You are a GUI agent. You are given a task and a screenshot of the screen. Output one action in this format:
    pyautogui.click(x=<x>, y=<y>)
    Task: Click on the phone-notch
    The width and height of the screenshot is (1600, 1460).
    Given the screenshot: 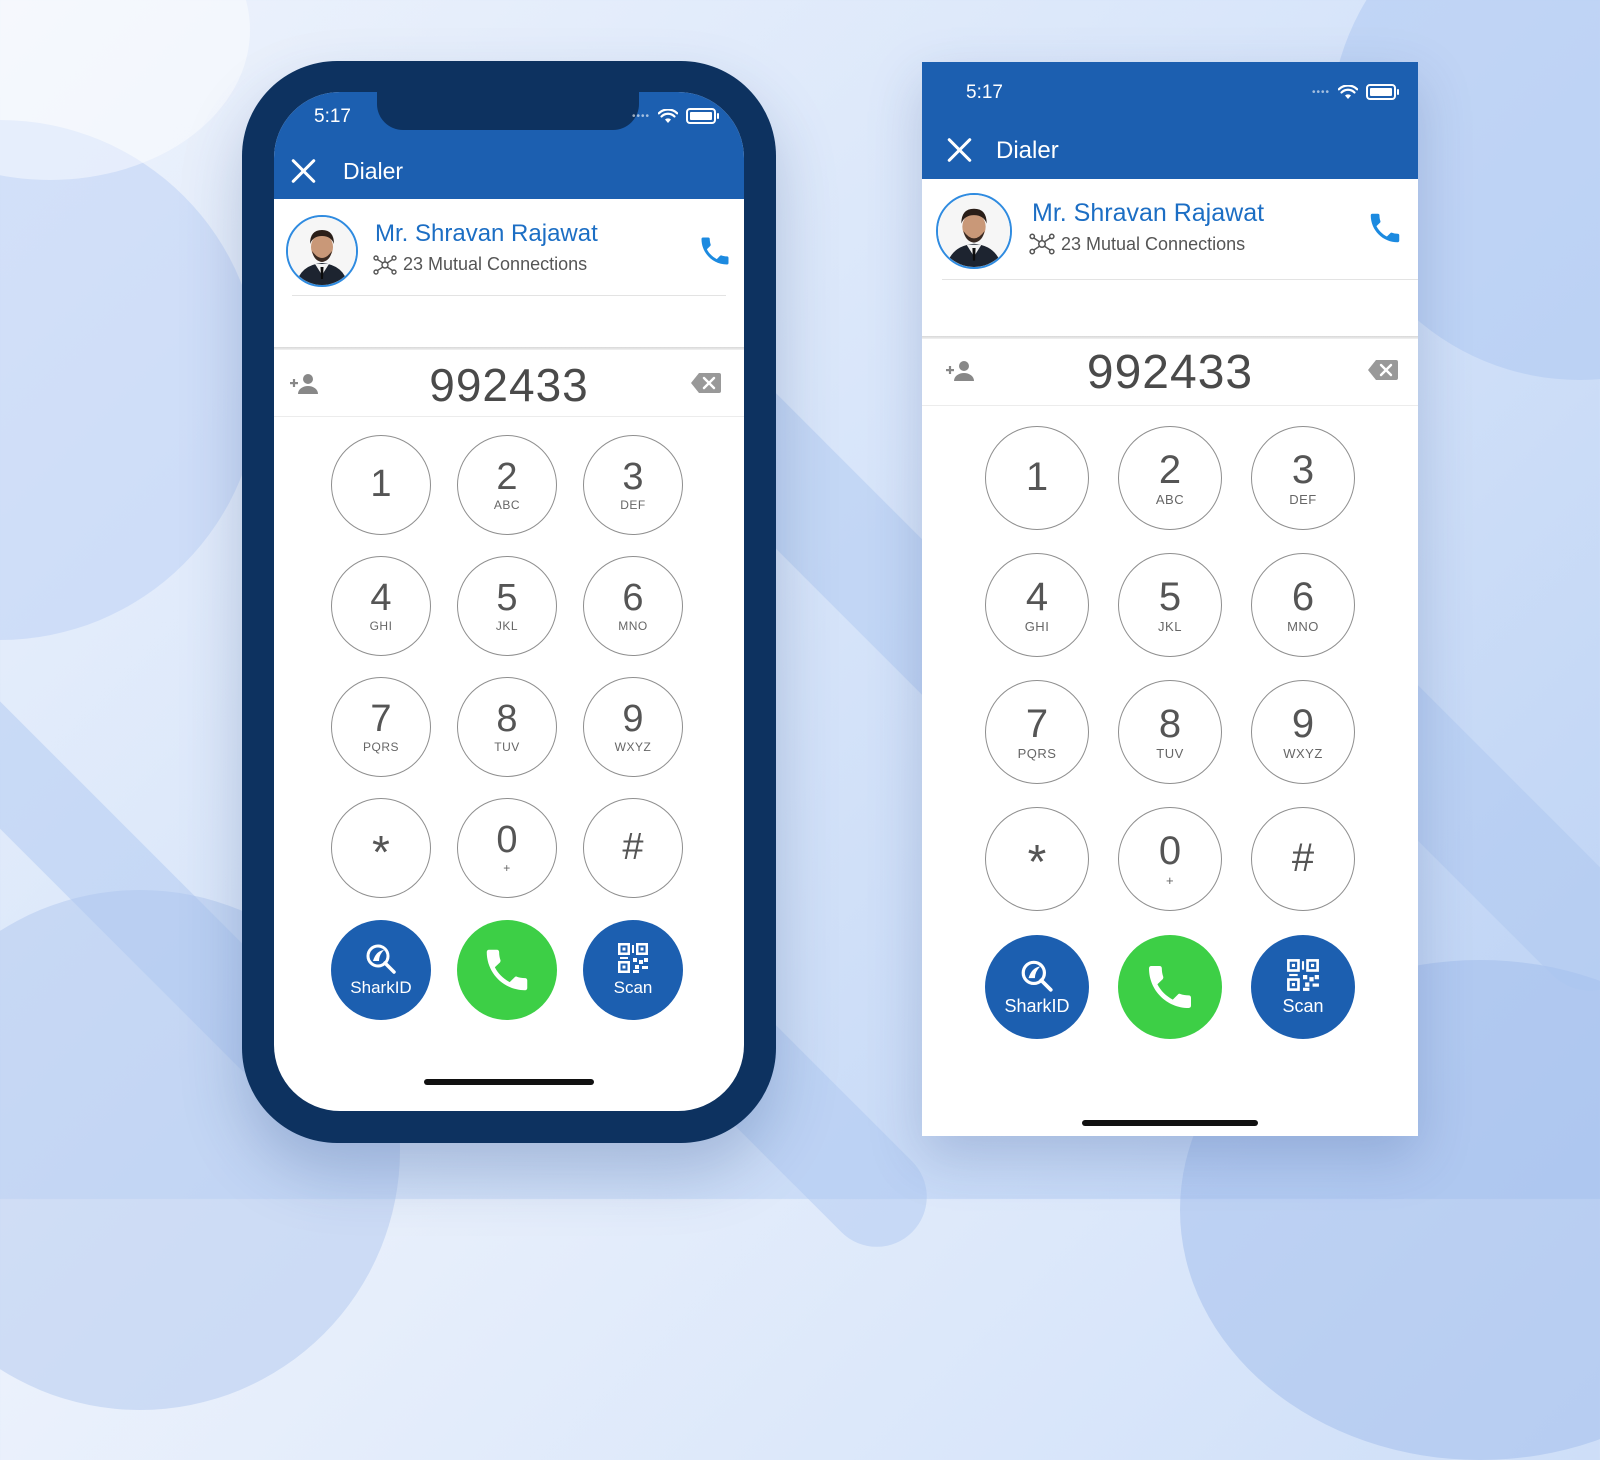 What is the action you would take?
    pyautogui.click(x=508, y=111)
    